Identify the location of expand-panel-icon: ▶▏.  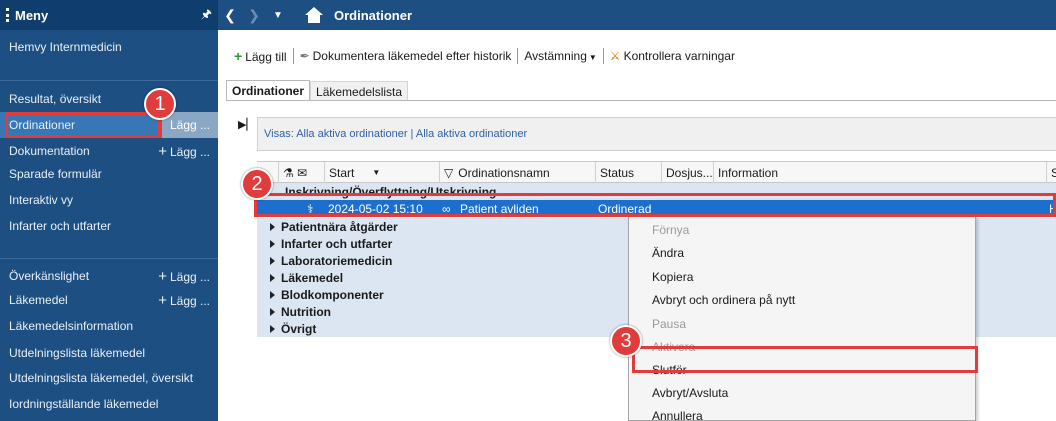
(246, 124).